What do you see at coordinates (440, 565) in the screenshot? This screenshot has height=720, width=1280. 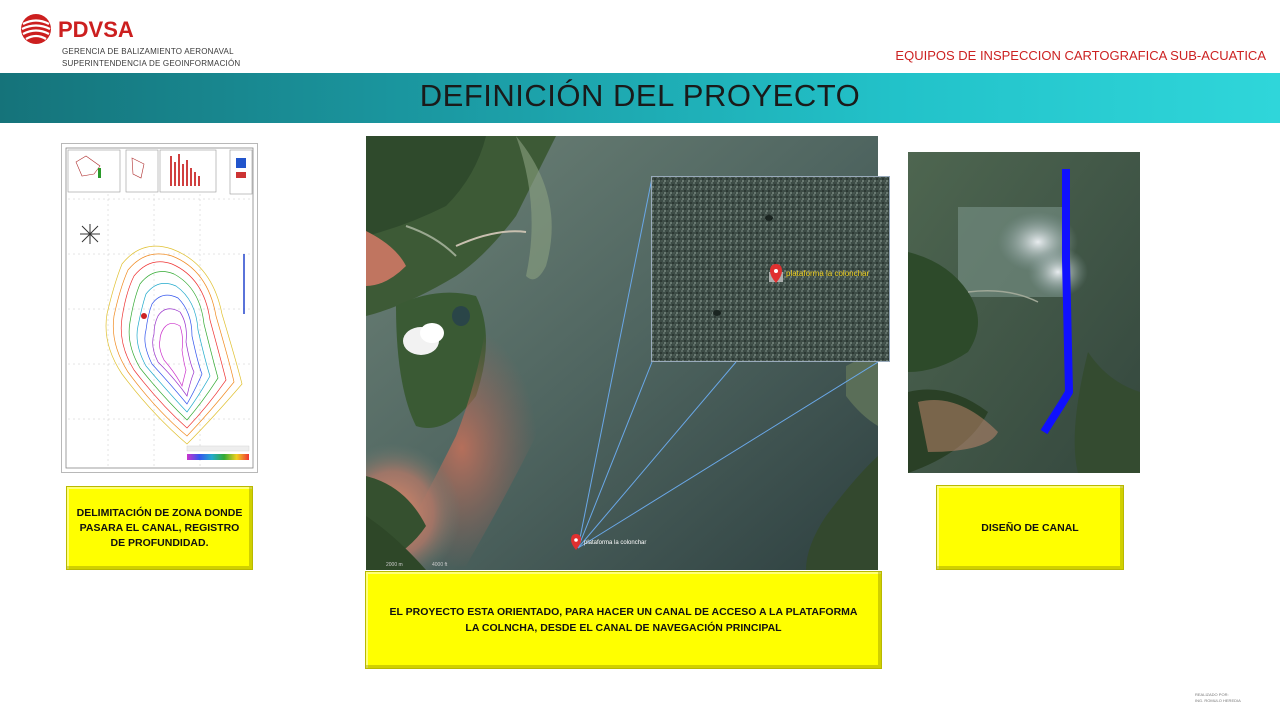 I see `scale-label-ft: 4000 ft` at bounding box center [440, 565].